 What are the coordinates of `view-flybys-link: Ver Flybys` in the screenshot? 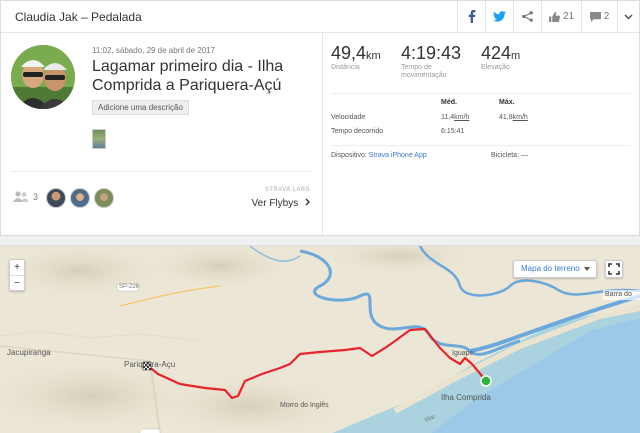 It's located at (281, 203).